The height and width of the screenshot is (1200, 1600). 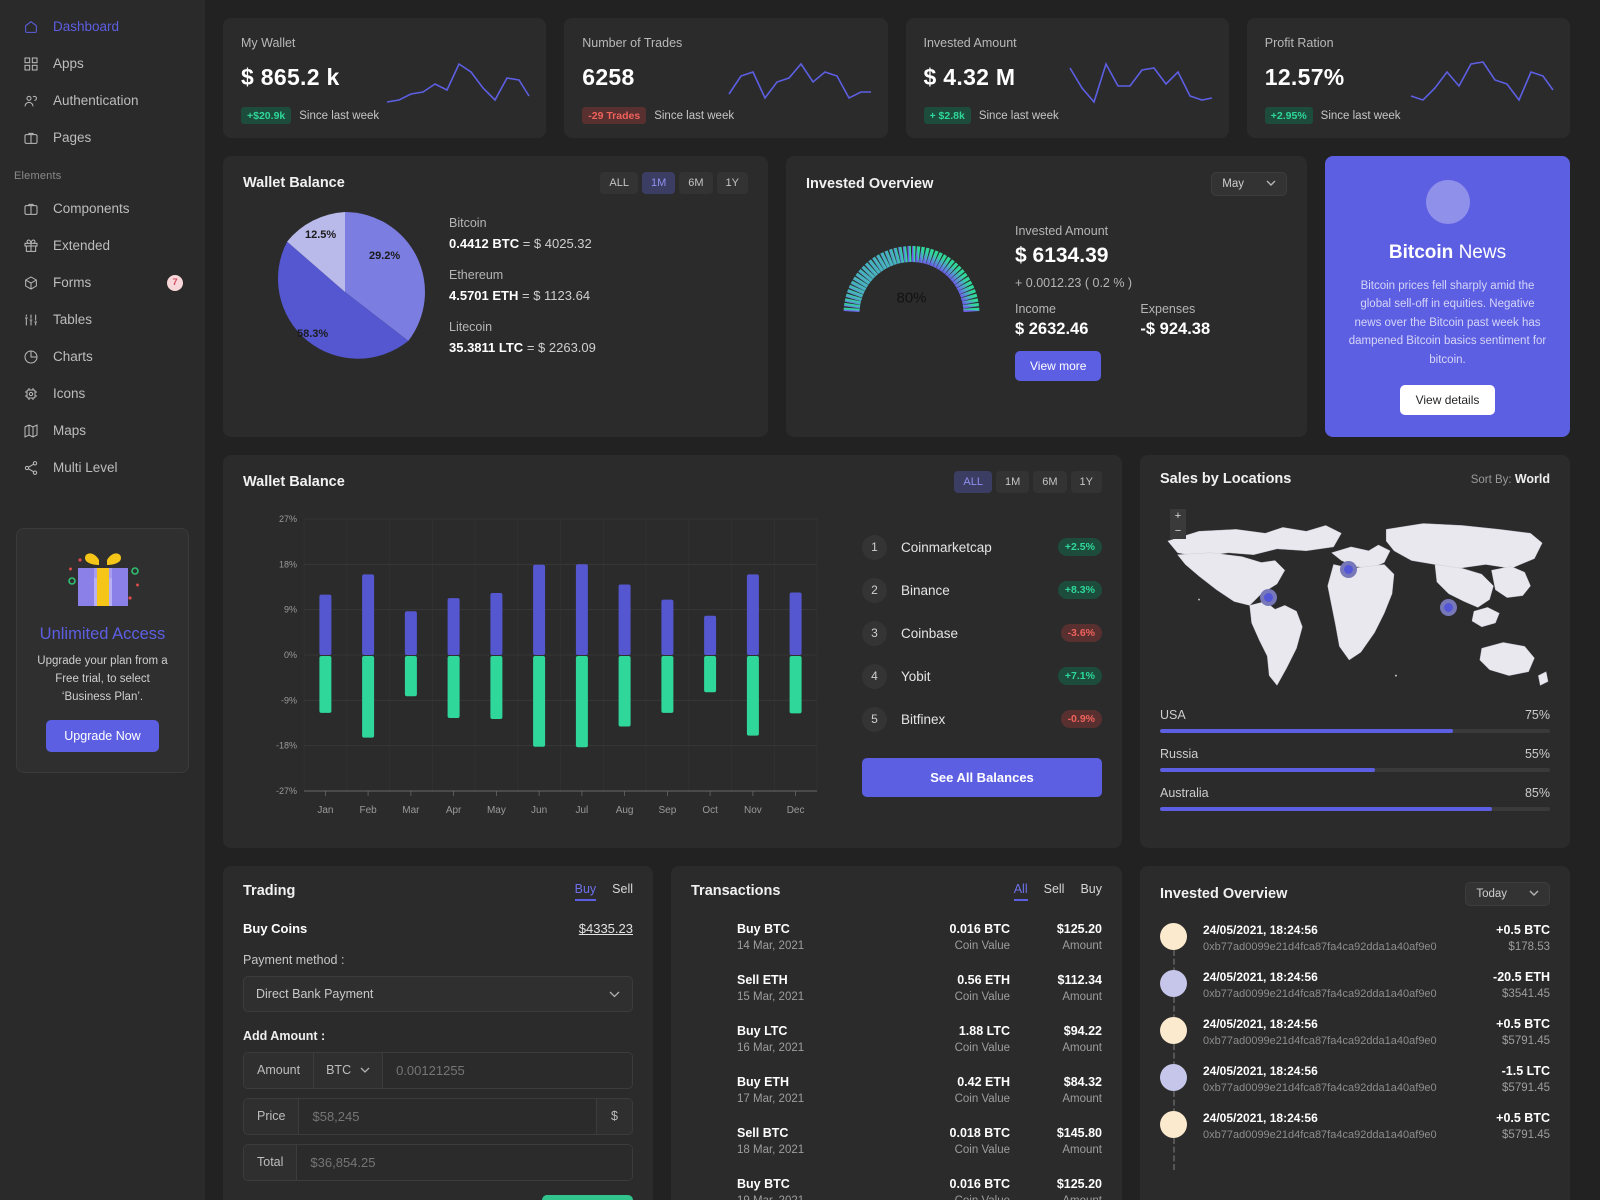 What do you see at coordinates (102, 63) in the screenshot?
I see `sidebar-item-apps: Apps` at bounding box center [102, 63].